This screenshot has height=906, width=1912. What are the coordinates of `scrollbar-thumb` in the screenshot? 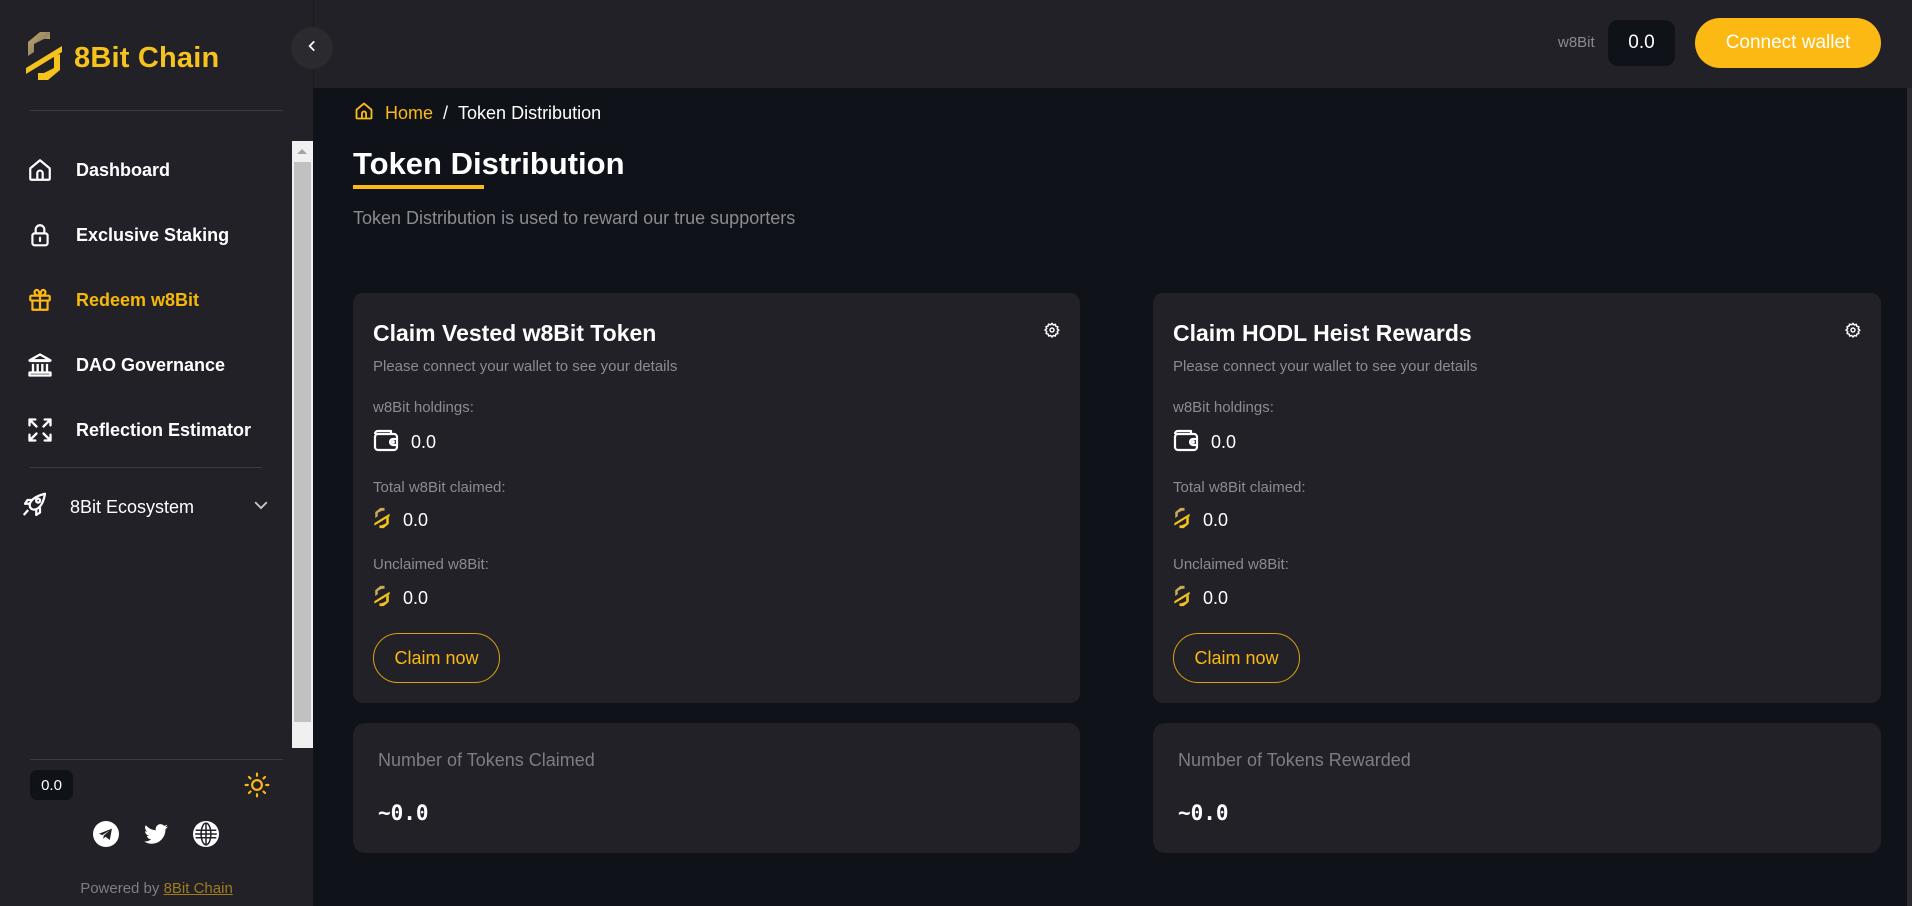 It's located at (302, 442).